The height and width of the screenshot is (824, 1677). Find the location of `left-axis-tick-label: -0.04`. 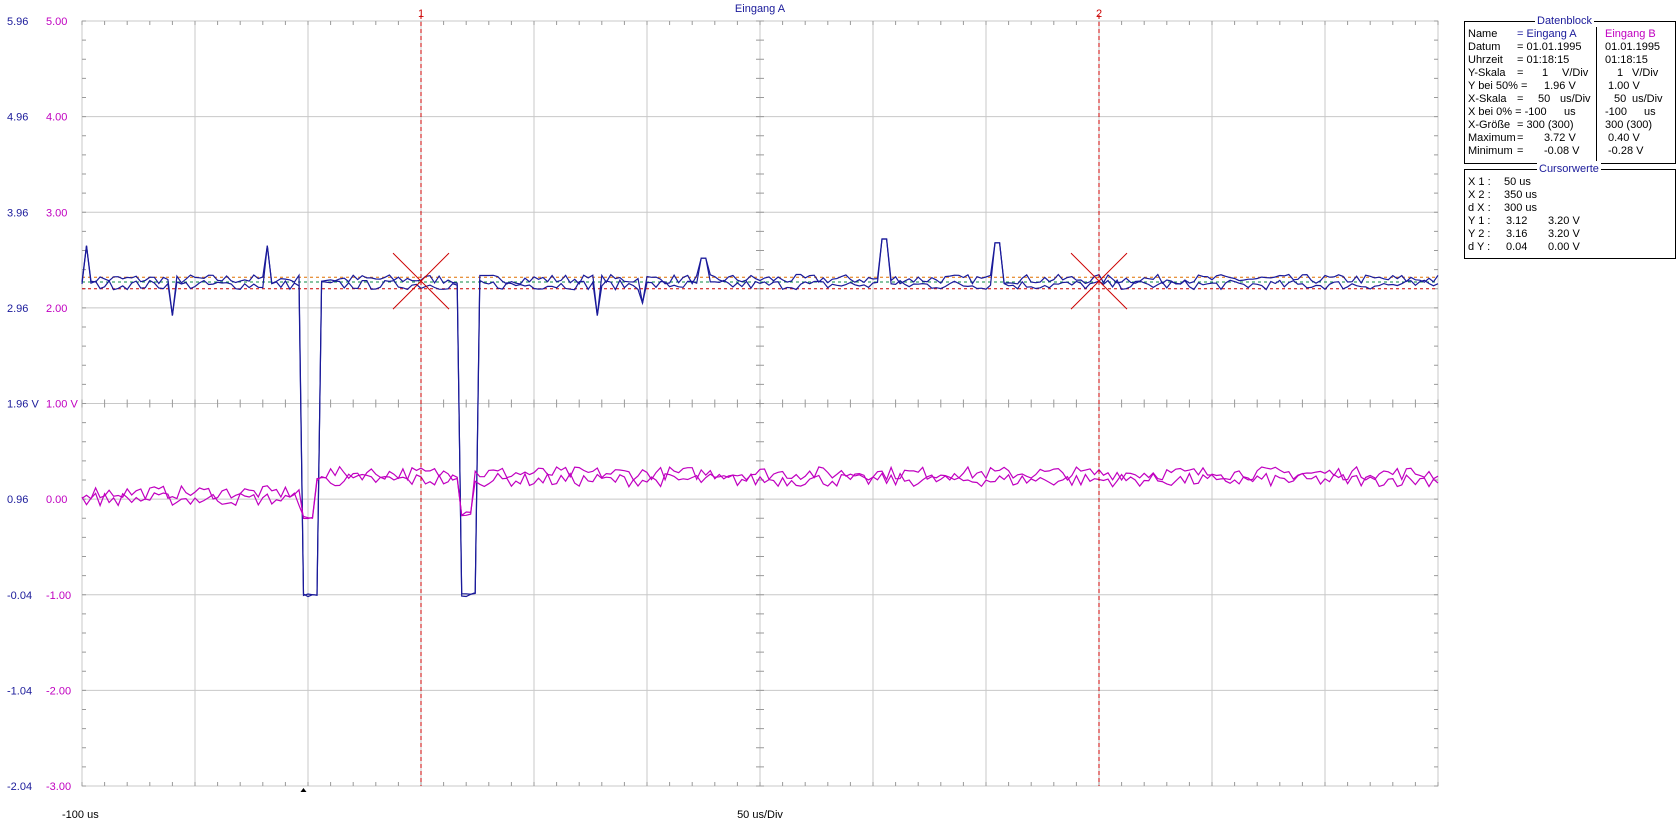

left-axis-tick-label: -0.04 is located at coordinates (19, 596).